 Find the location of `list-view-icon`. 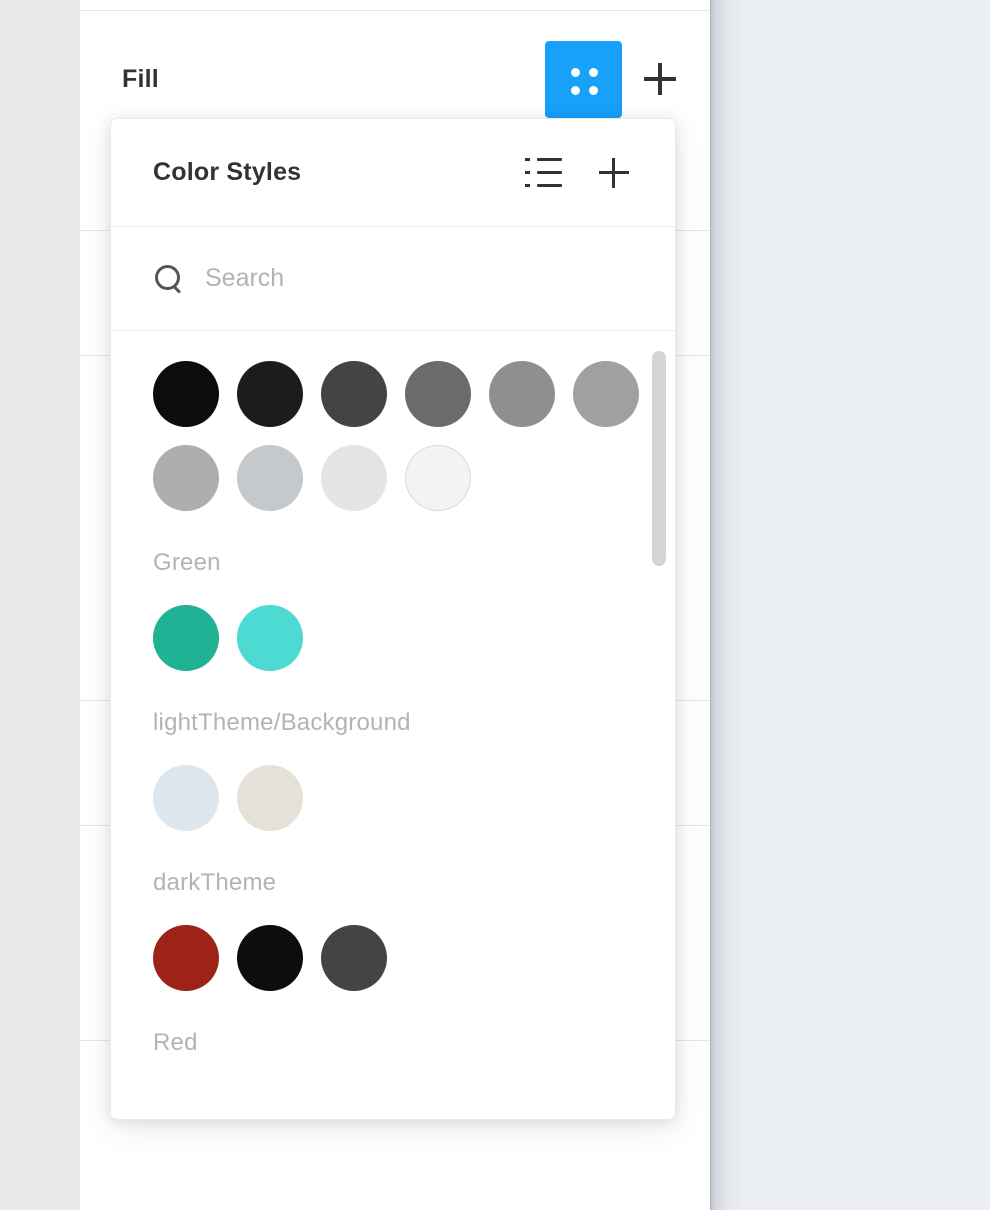

list-view-icon is located at coordinates (544, 173).